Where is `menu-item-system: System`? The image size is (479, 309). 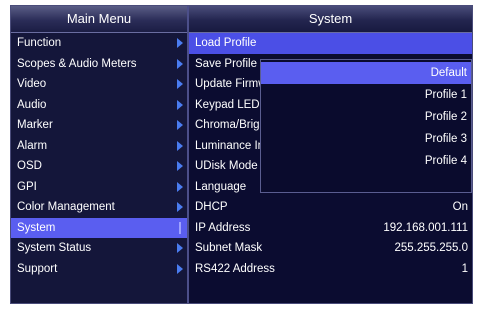
menu-item-system: System is located at coordinates (99, 227).